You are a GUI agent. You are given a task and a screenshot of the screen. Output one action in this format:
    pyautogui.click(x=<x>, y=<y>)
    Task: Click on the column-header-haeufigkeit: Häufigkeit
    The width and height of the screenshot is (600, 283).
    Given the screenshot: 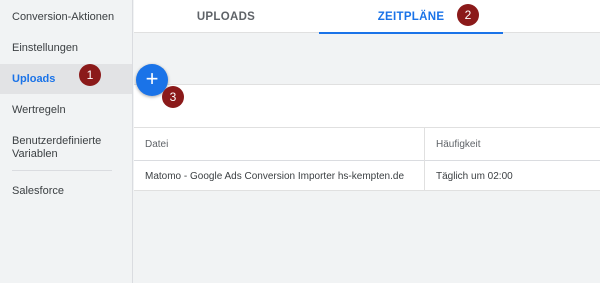 What is the action you would take?
    pyautogui.click(x=512, y=144)
    